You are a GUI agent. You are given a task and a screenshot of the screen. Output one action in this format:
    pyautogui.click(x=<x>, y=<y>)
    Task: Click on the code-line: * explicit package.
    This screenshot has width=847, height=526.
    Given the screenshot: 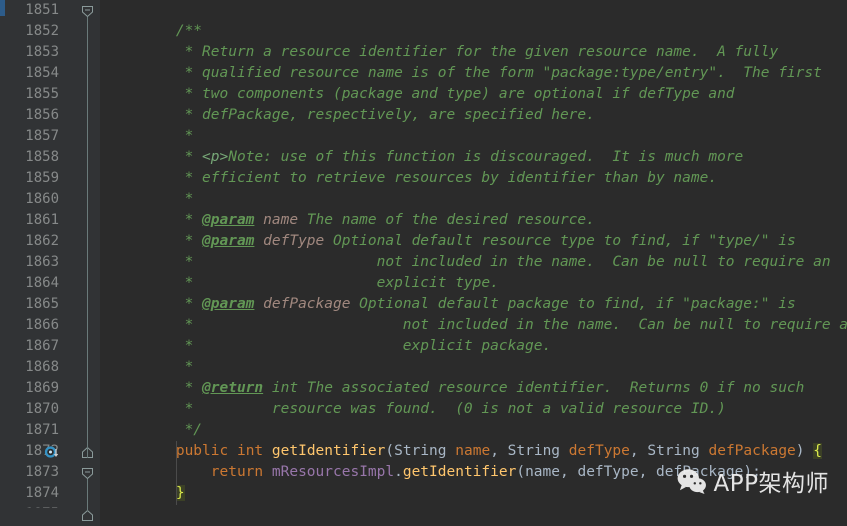 What is the action you would take?
    pyautogui.click(x=473, y=346)
    